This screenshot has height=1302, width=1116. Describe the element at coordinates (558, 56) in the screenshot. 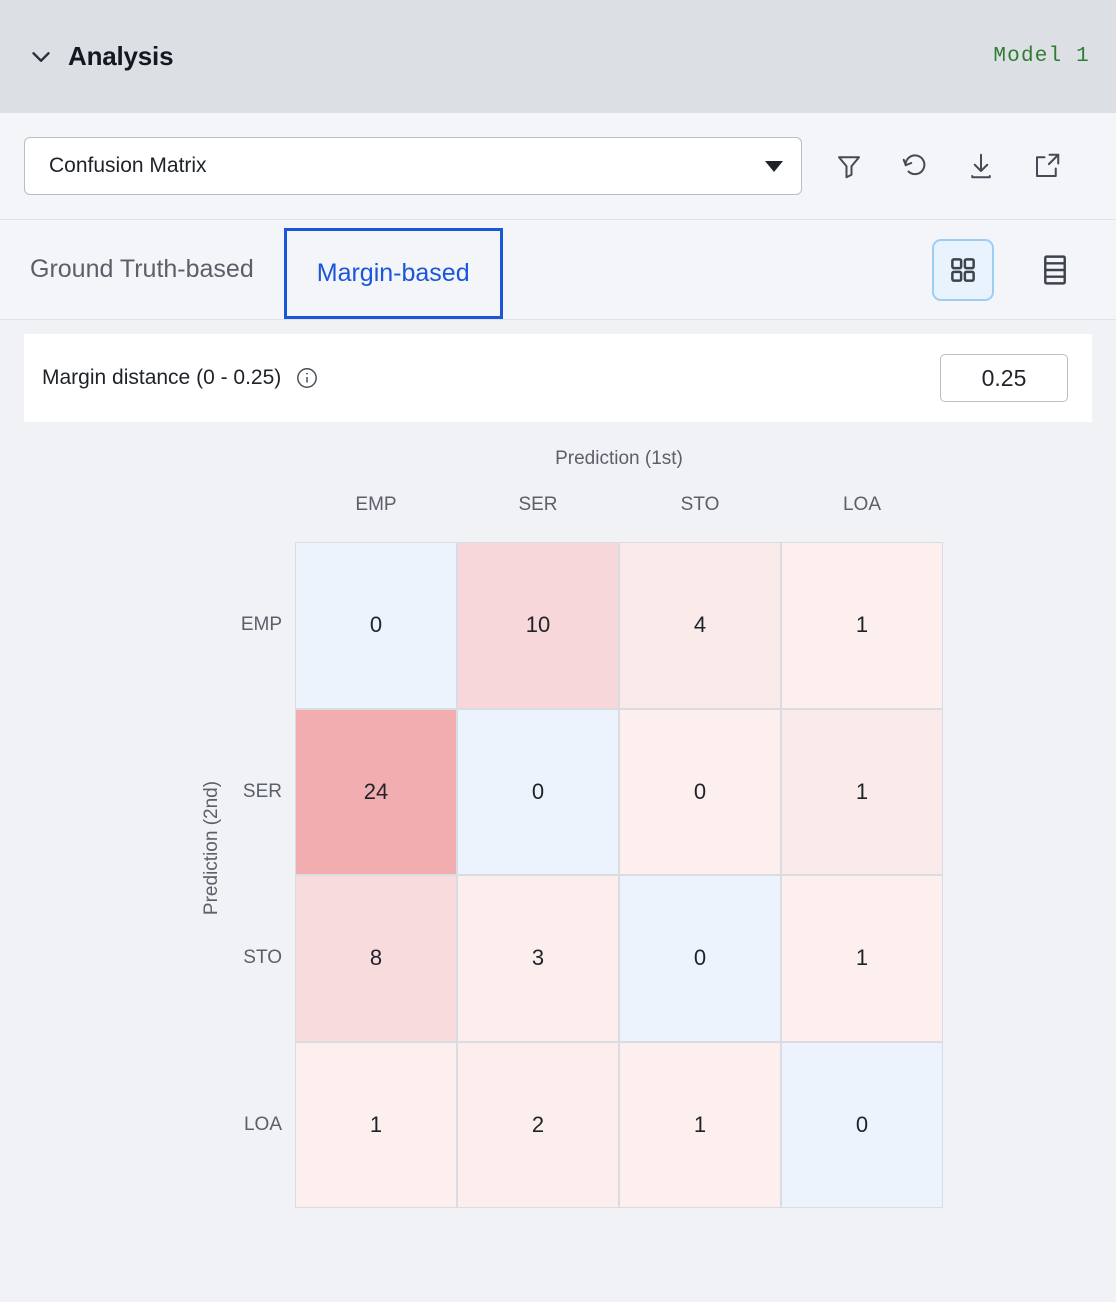

I see `panel-header: Analysis Model 1` at that location.